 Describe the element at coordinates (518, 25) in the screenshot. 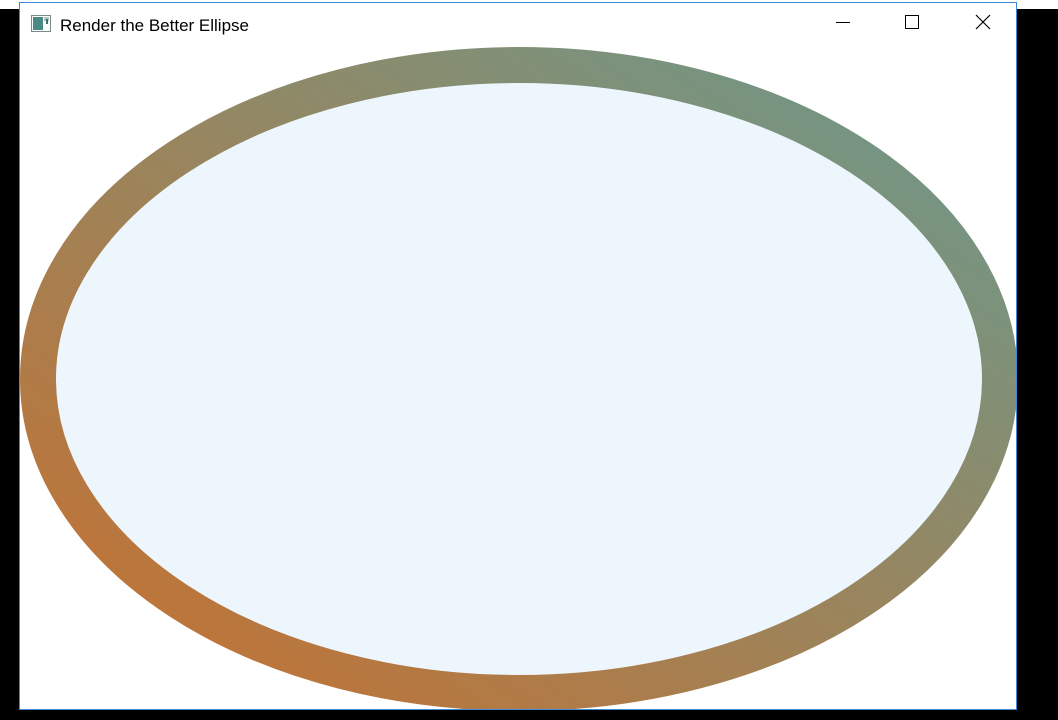

I see `title-bar: Render the Better Ellipse` at that location.